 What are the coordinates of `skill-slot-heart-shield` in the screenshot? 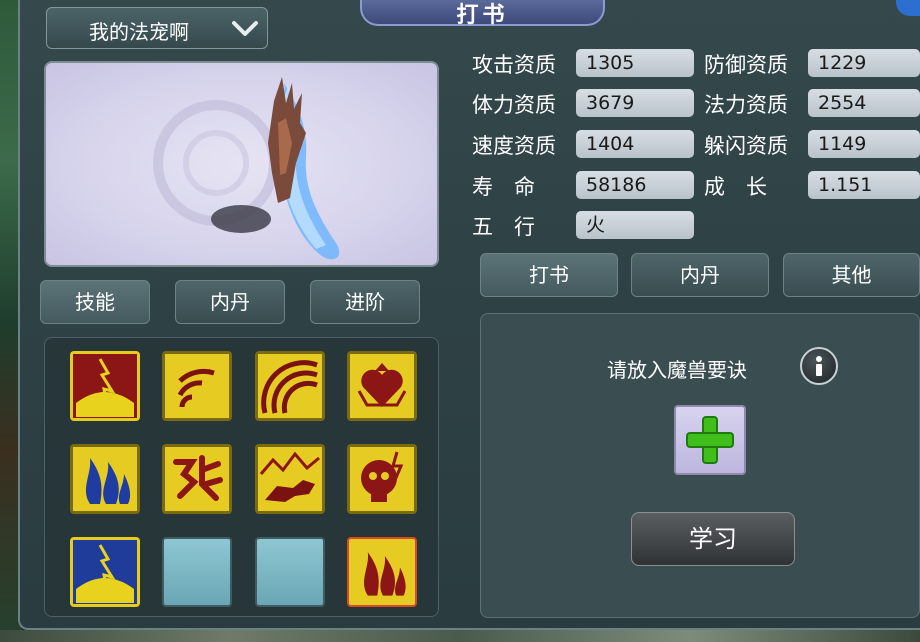 It's located at (382, 386).